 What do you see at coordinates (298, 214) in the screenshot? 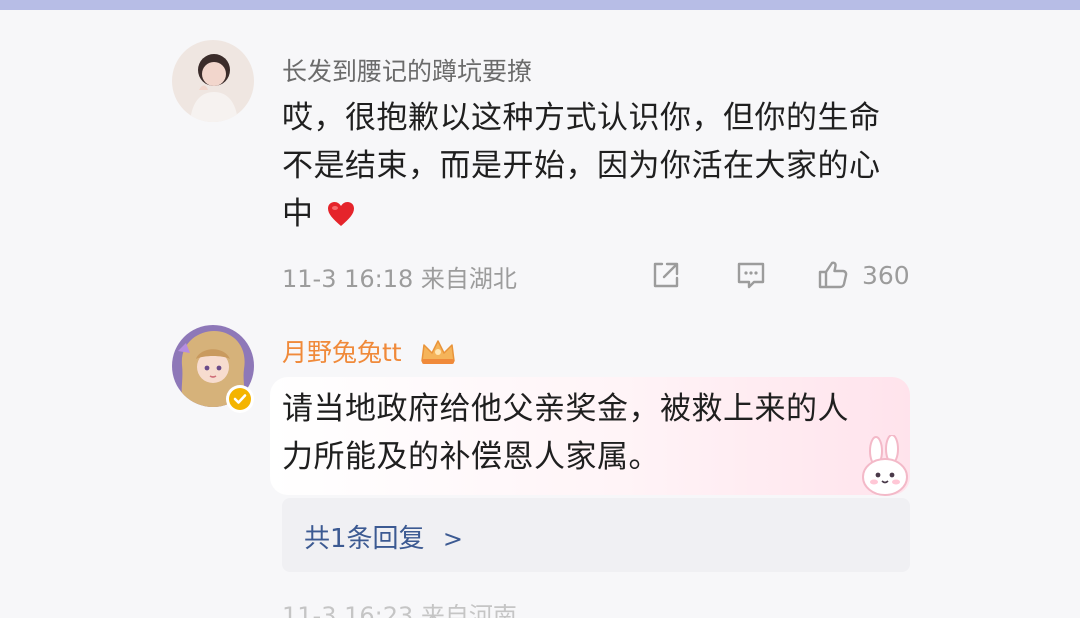
I see `comment-line-text: 中` at bounding box center [298, 214].